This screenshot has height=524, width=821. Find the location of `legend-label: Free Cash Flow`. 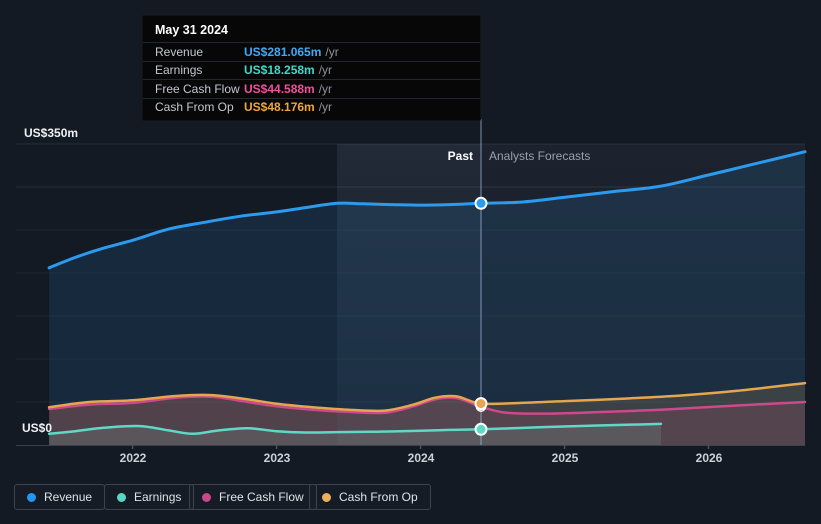

legend-label: Free Cash Flow is located at coordinates (261, 497).